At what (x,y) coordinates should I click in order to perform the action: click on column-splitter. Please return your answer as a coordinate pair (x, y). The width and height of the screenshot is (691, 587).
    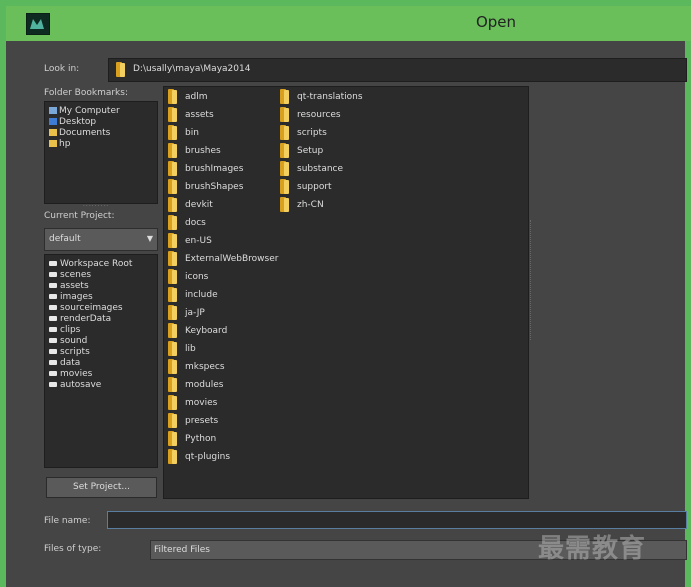
    Looking at the image, I should click on (531, 280).